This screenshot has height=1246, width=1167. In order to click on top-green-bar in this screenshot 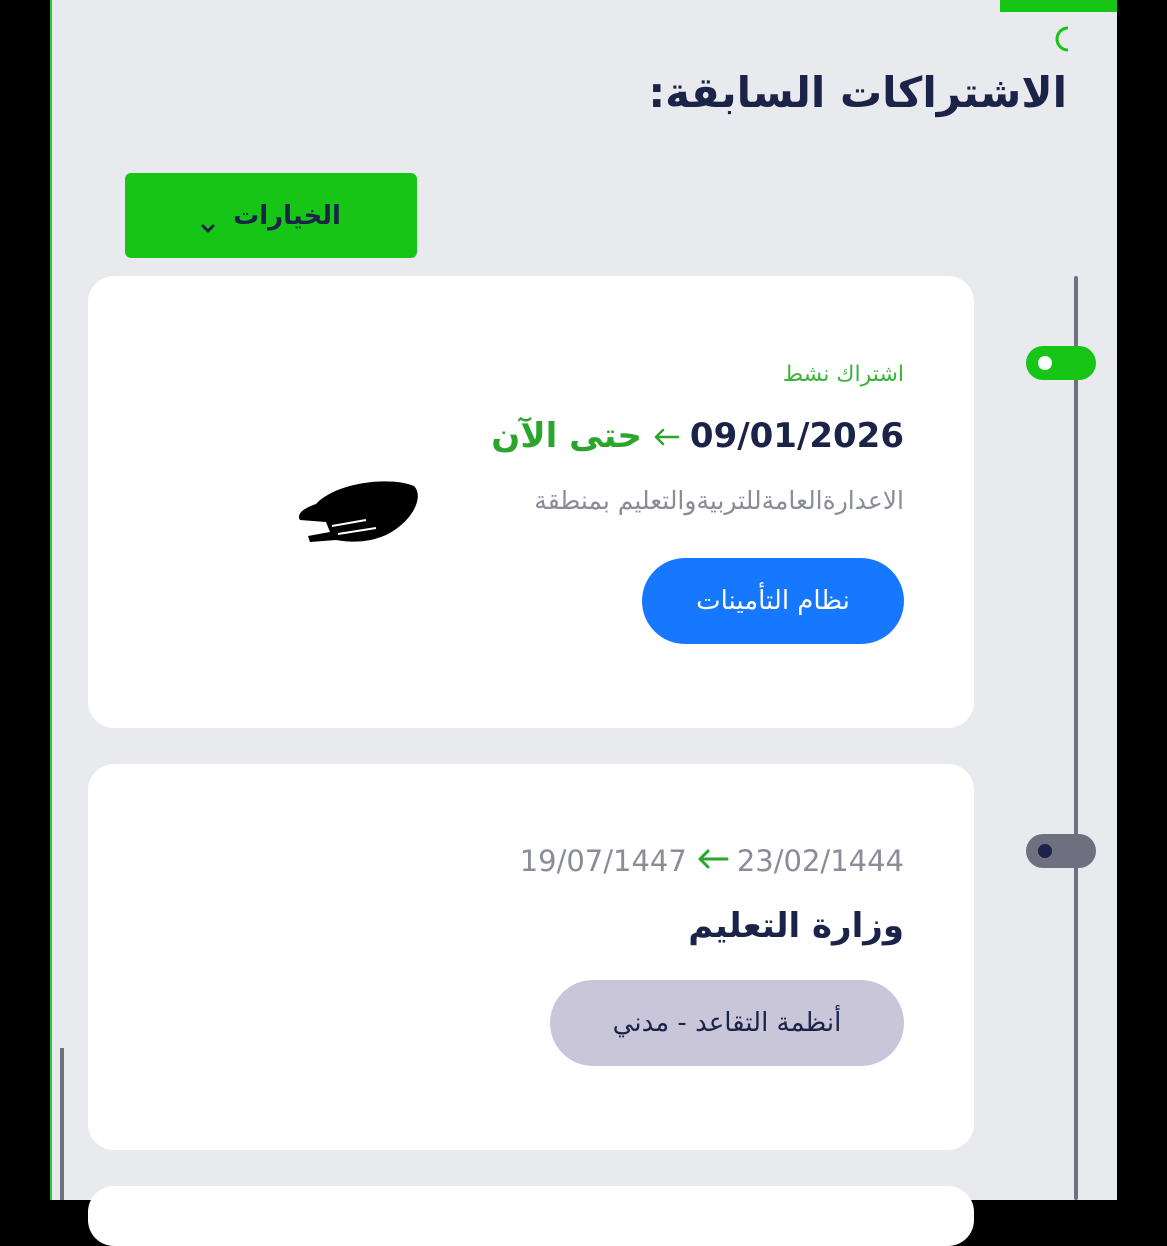, I will do `click(1058, 6)`.